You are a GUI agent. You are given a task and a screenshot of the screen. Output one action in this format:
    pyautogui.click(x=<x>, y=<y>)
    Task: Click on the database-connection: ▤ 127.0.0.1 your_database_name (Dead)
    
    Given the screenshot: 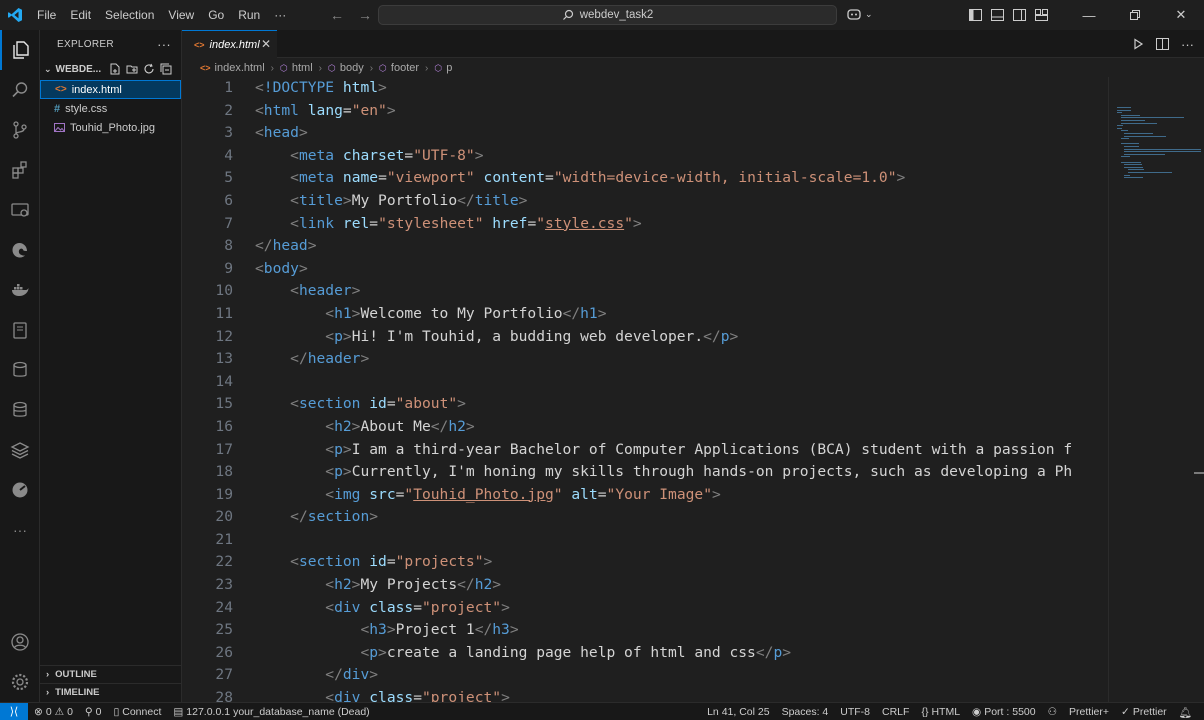 What is the action you would take?
    pyautogui.click(x=271, y=712)
    